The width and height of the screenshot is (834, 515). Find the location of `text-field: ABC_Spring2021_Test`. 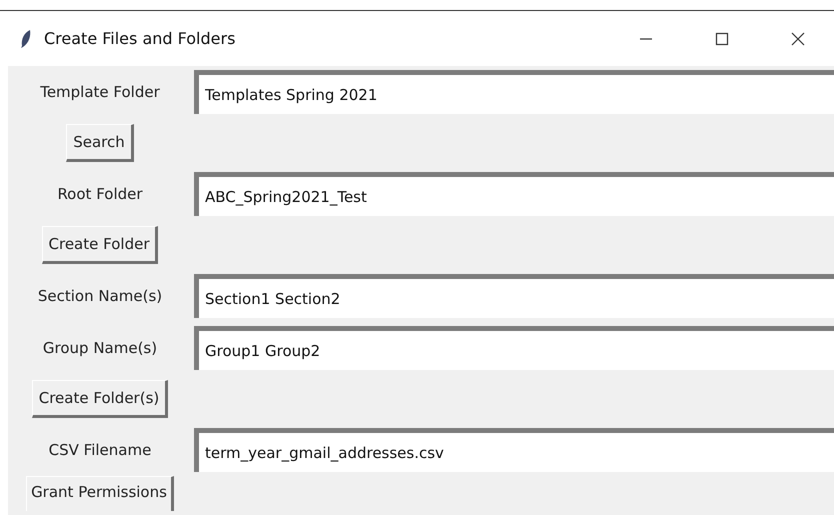

text-field: ABC_Spring2021_Test is located at coordinates (514, 194).